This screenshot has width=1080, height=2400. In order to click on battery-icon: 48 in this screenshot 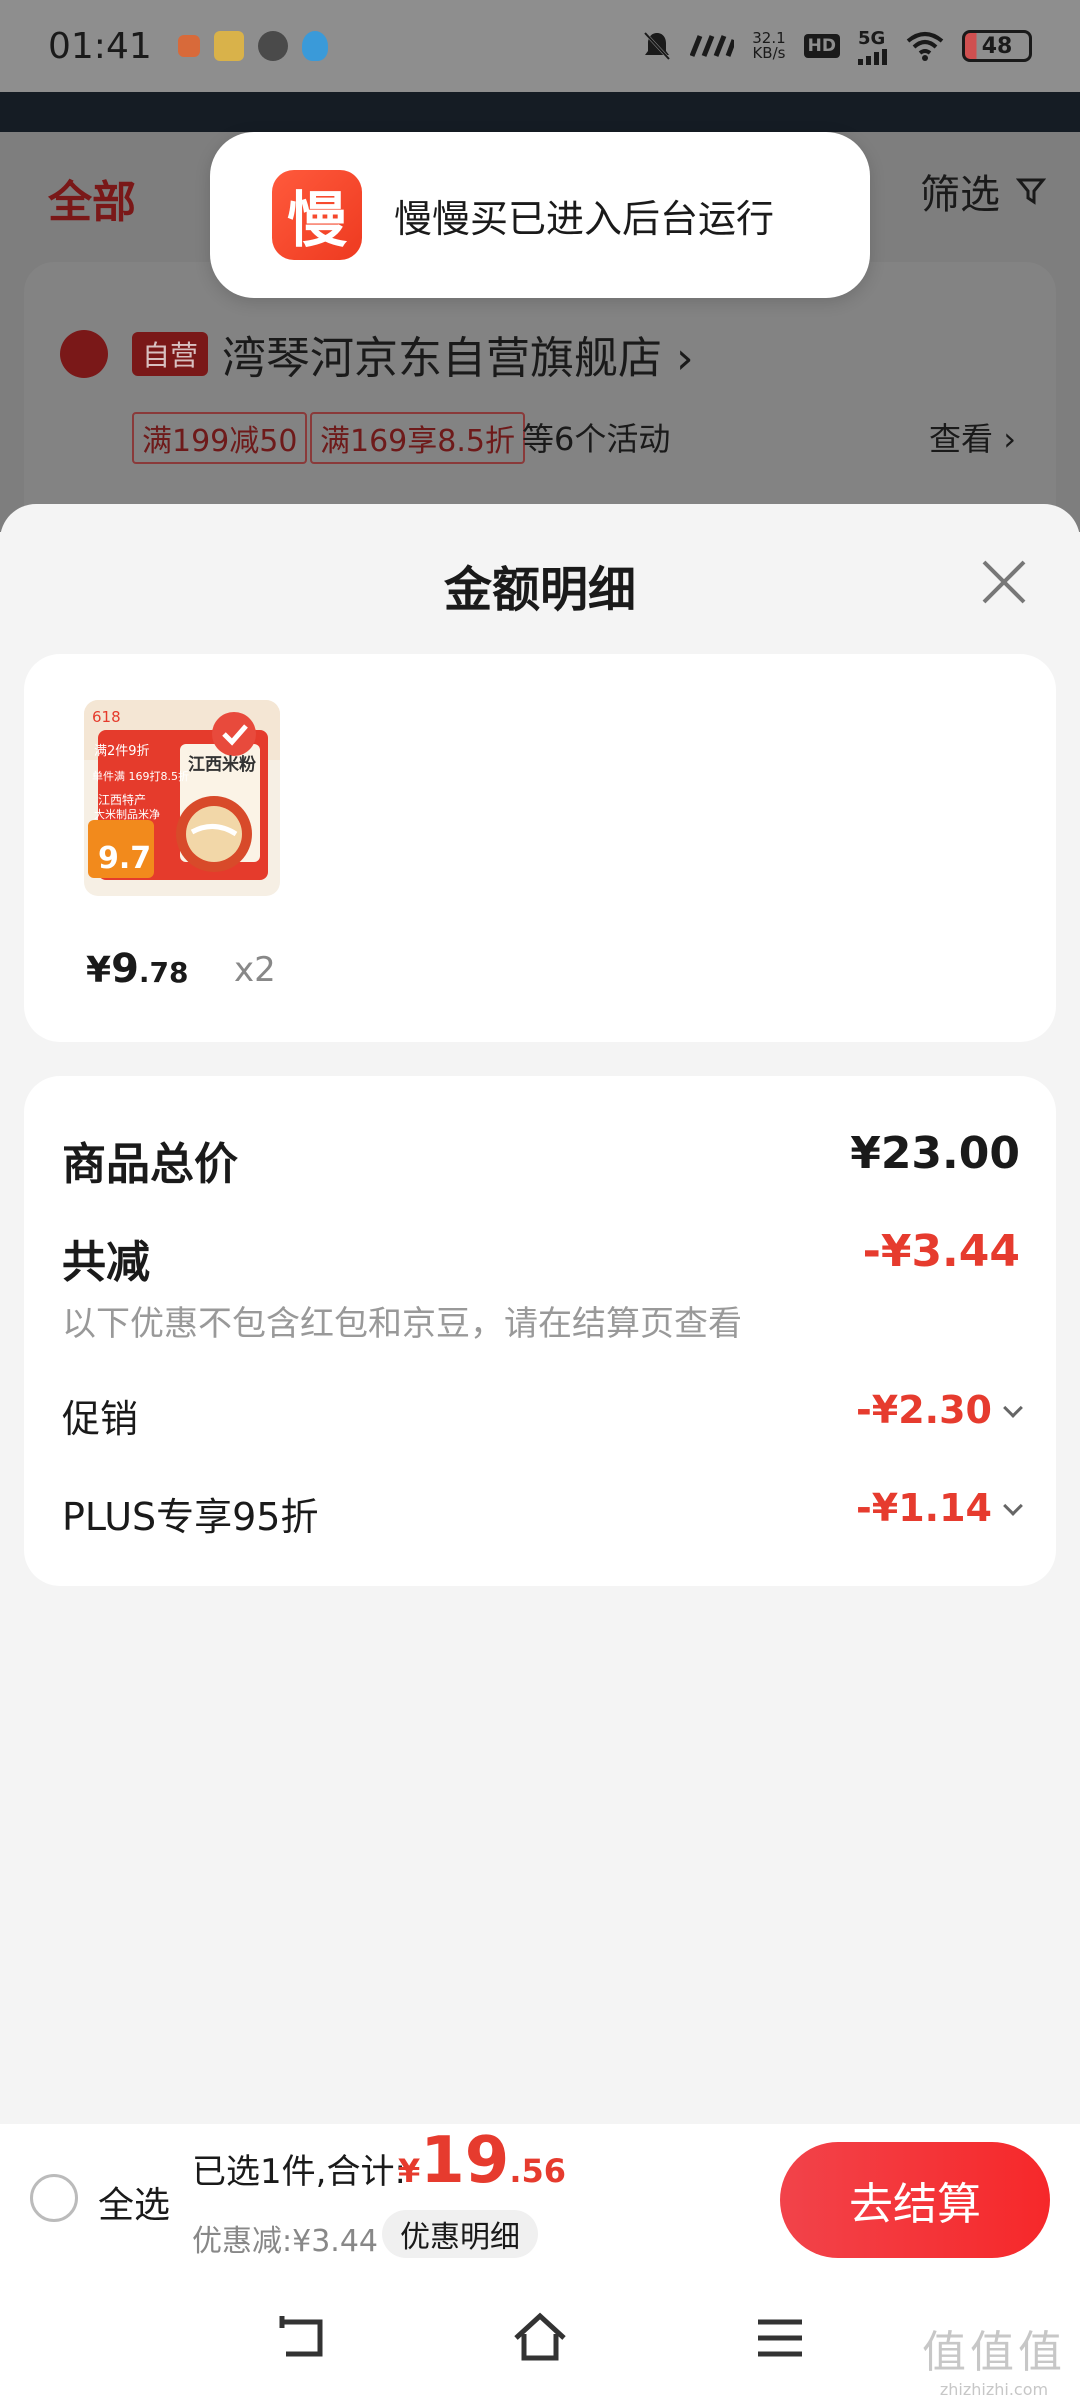, I will do `click(997, 46)`.